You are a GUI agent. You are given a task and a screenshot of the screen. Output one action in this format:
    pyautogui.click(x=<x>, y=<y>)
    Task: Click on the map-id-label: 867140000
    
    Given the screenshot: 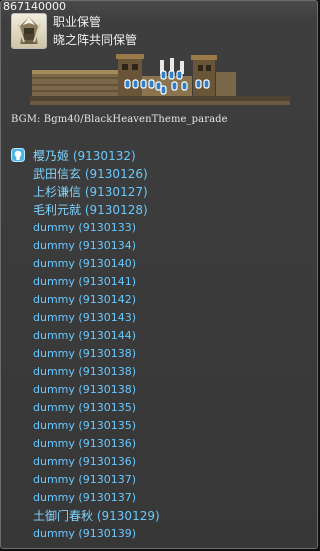 What is the action you would take?
    pyautogui.click(x=34, y=6)
    